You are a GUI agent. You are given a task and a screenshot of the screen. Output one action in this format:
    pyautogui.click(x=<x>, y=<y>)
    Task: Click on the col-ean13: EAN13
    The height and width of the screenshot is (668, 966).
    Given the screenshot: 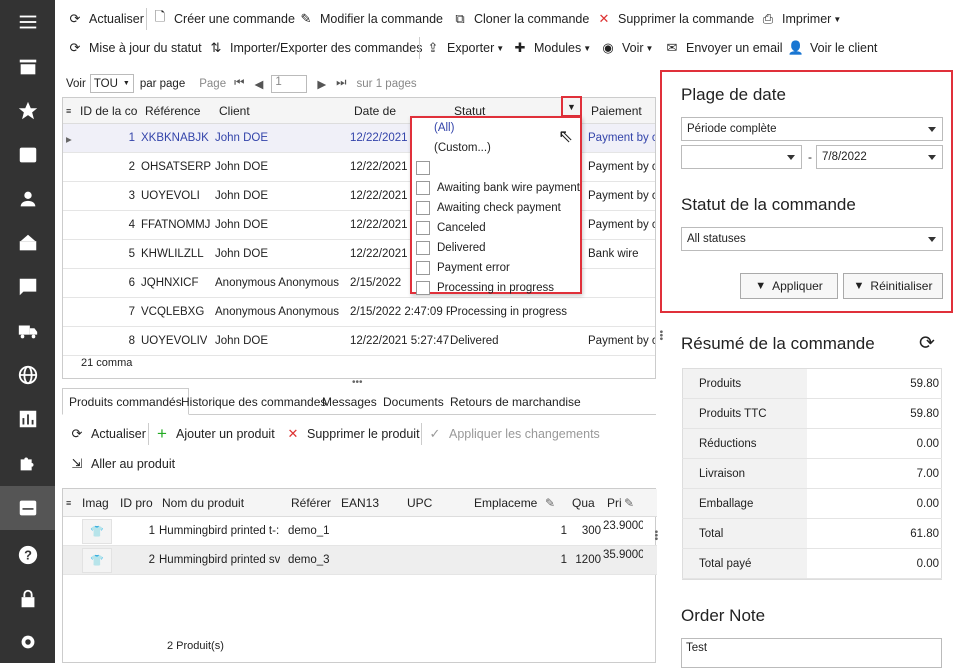 What is the action you would take?
    pyautogui.click(x=360, y=503)
    